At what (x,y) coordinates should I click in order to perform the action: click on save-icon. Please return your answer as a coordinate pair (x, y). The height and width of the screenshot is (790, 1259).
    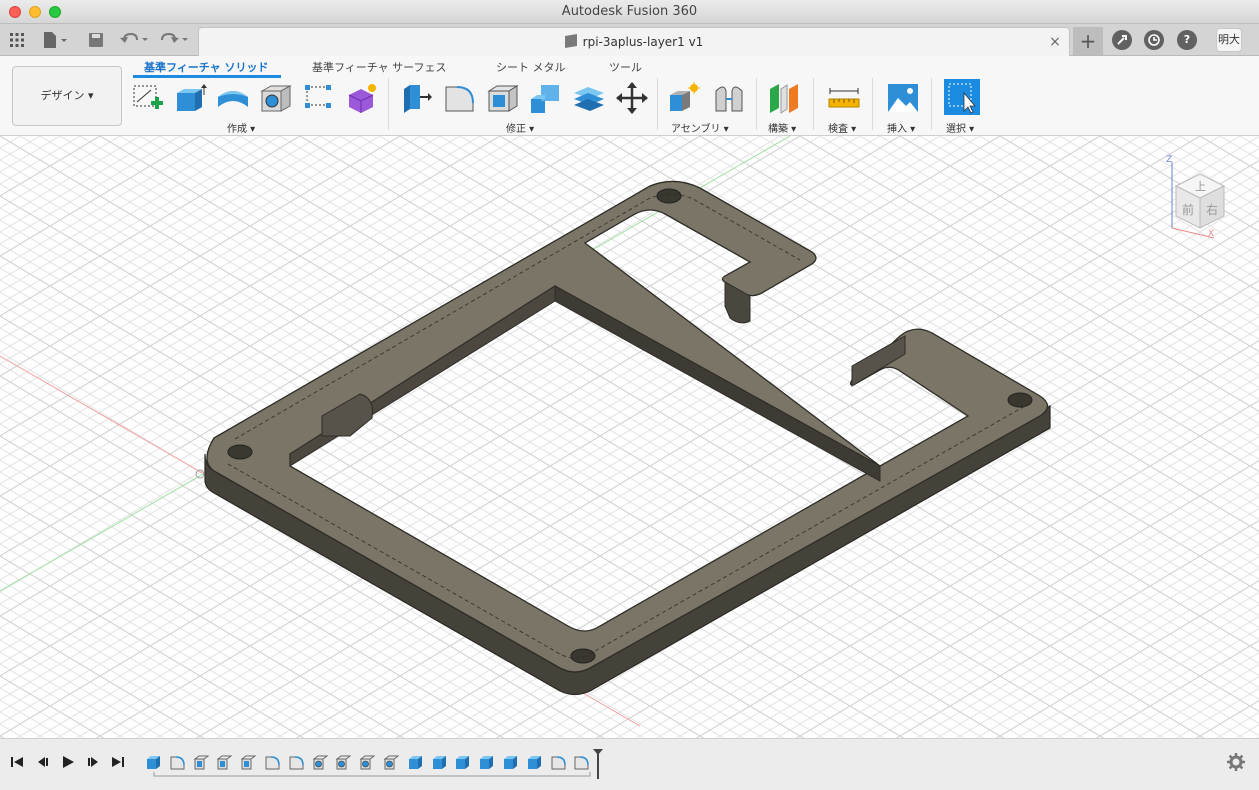
    Looking at the image, I should click on (96, 40).